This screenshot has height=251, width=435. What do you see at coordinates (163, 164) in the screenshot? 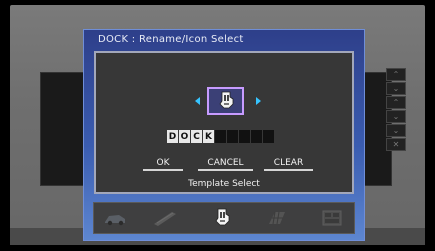
I see `ok-button: OK` at bounding box center [163, 164].